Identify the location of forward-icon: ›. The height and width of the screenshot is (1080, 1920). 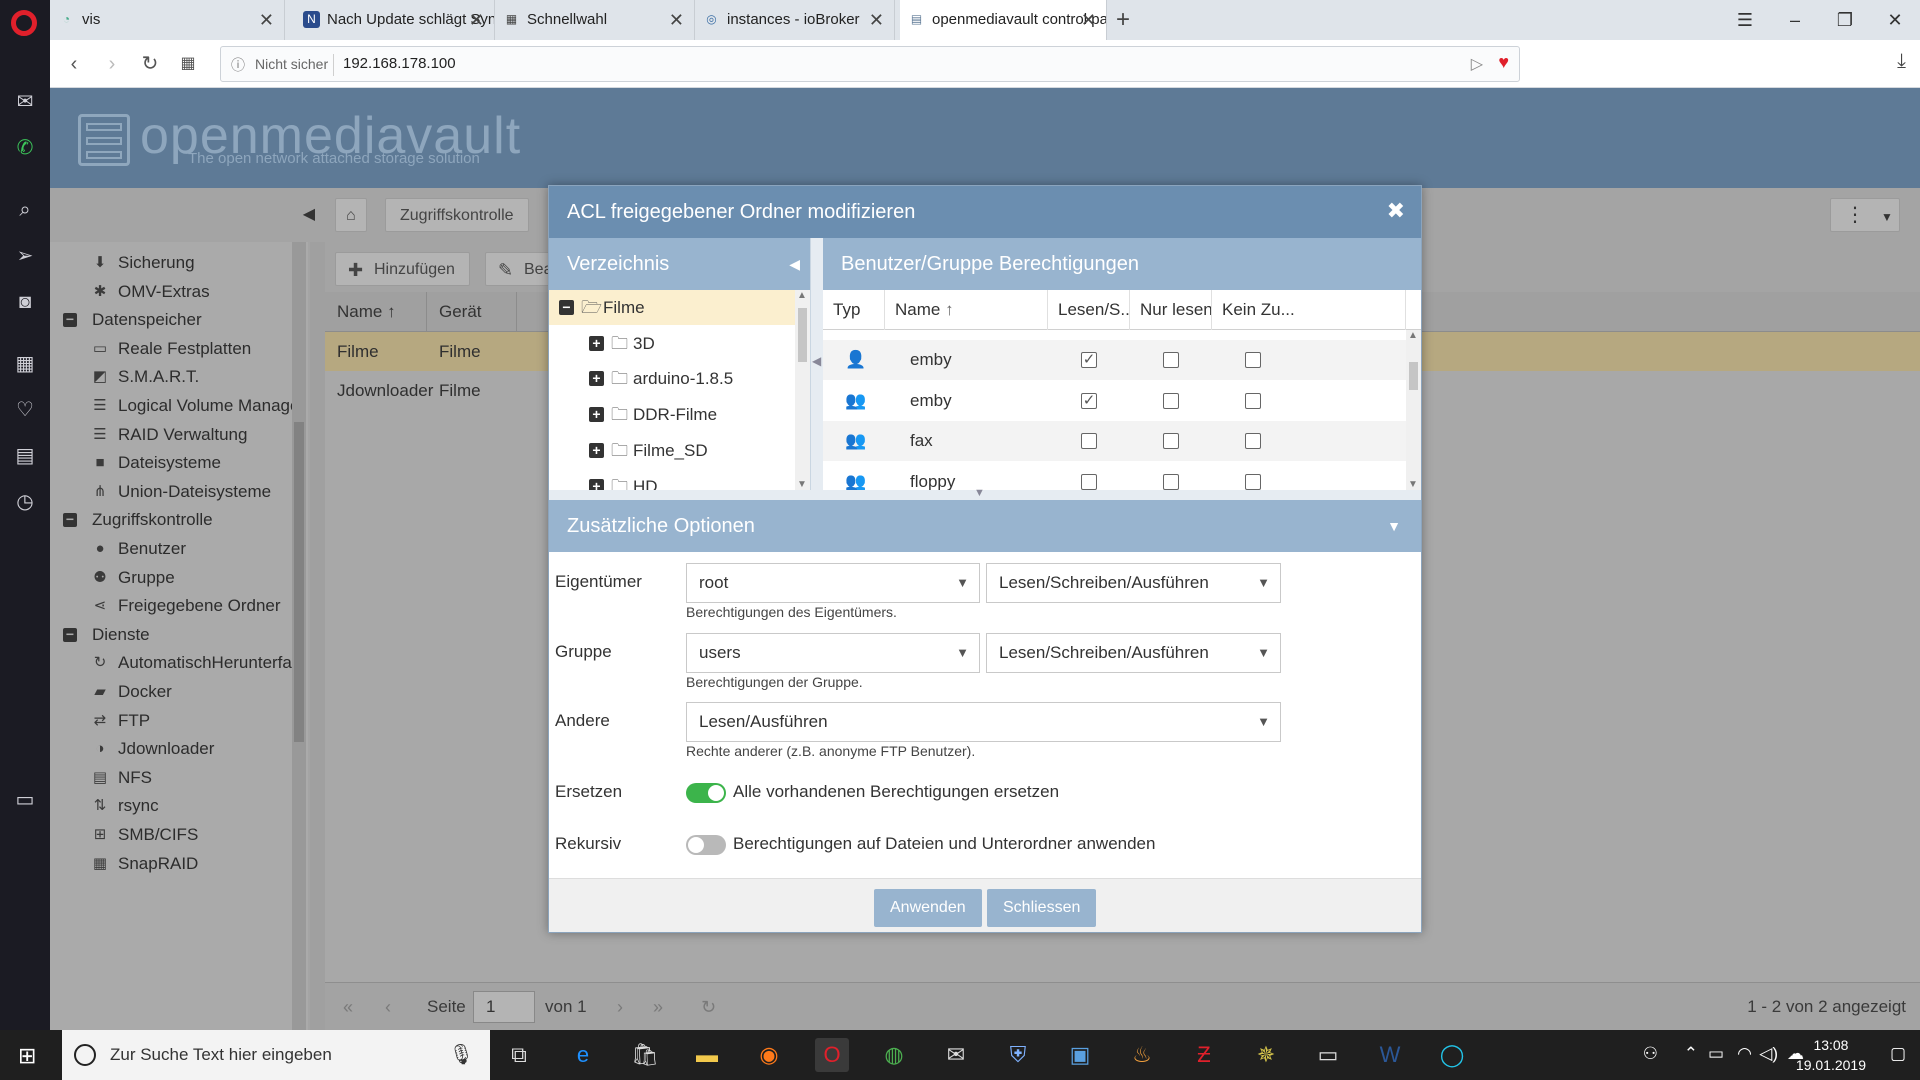
(112, 64).